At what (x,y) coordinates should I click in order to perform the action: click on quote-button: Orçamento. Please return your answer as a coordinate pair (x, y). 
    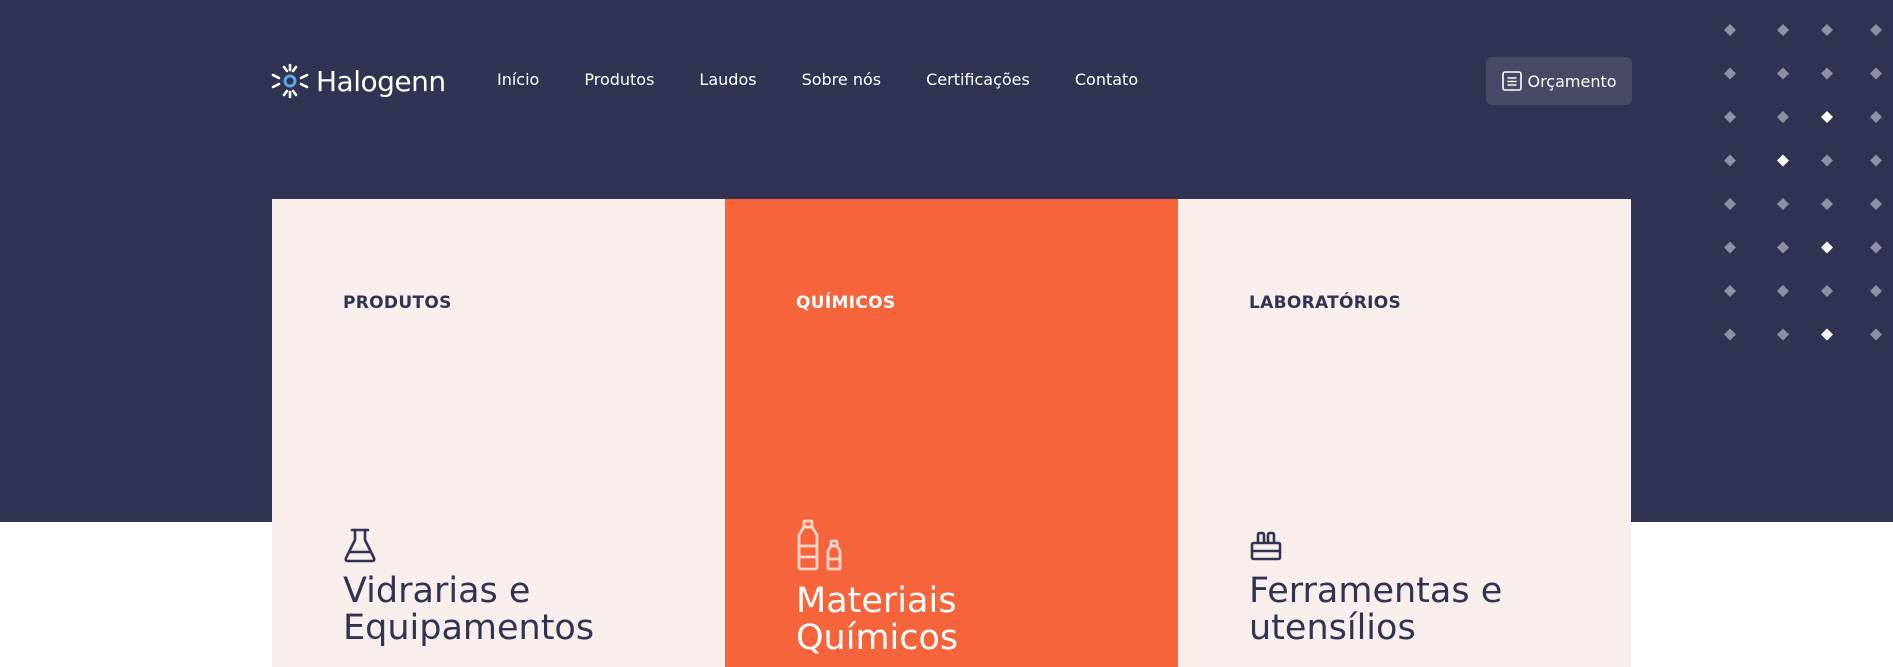
    Looking at the image, I should click on (1559, 81).